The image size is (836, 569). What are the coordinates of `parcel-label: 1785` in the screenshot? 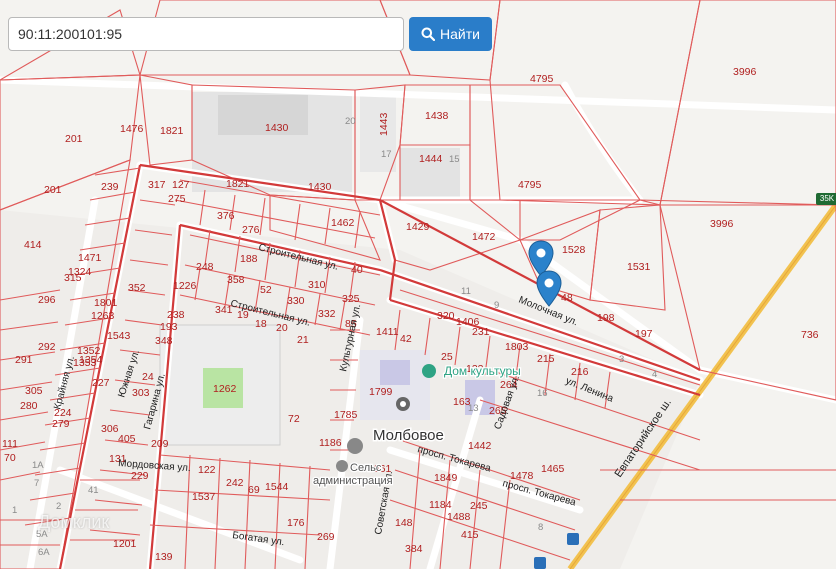 It's located at (346, 415).